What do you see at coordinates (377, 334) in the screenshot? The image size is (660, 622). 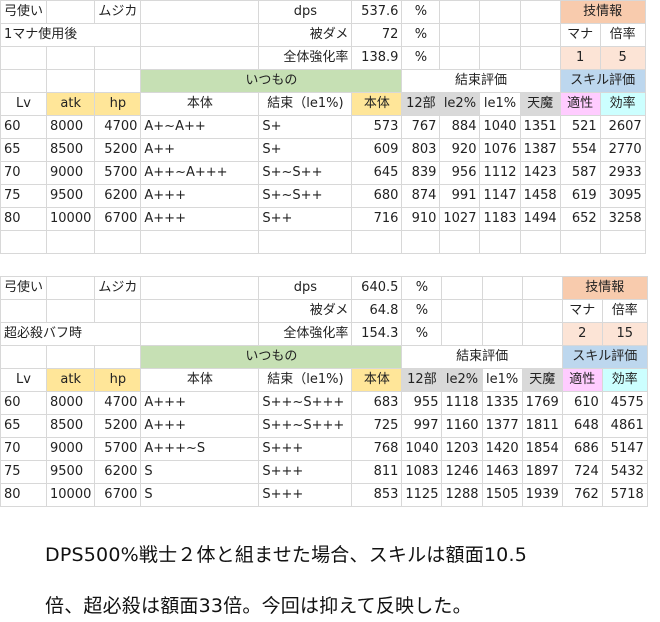 I see `boost-value: 154.3` at bounding box center [377, 334].